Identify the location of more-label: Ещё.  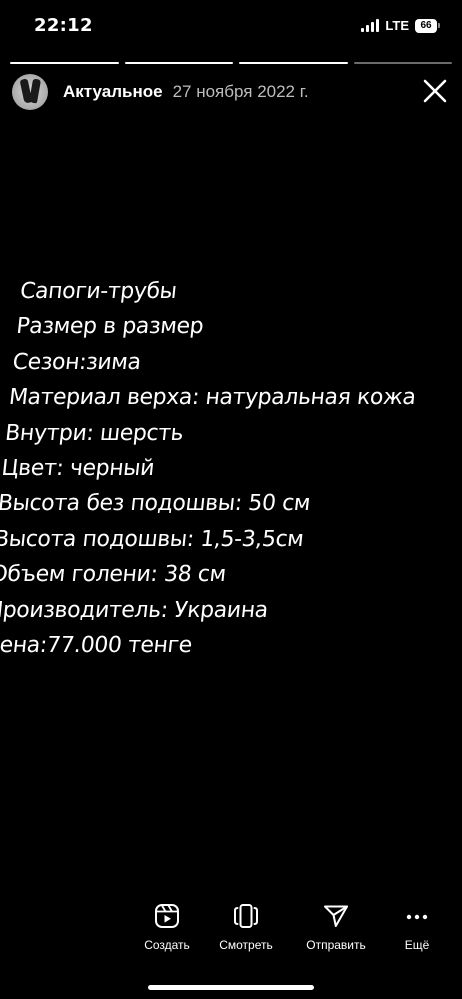
(417, 945).